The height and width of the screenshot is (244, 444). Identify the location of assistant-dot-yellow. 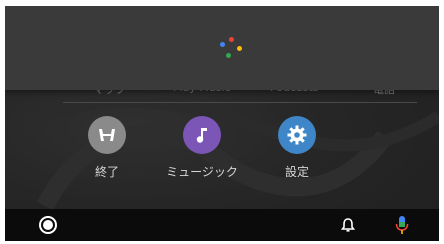
(239, 48).